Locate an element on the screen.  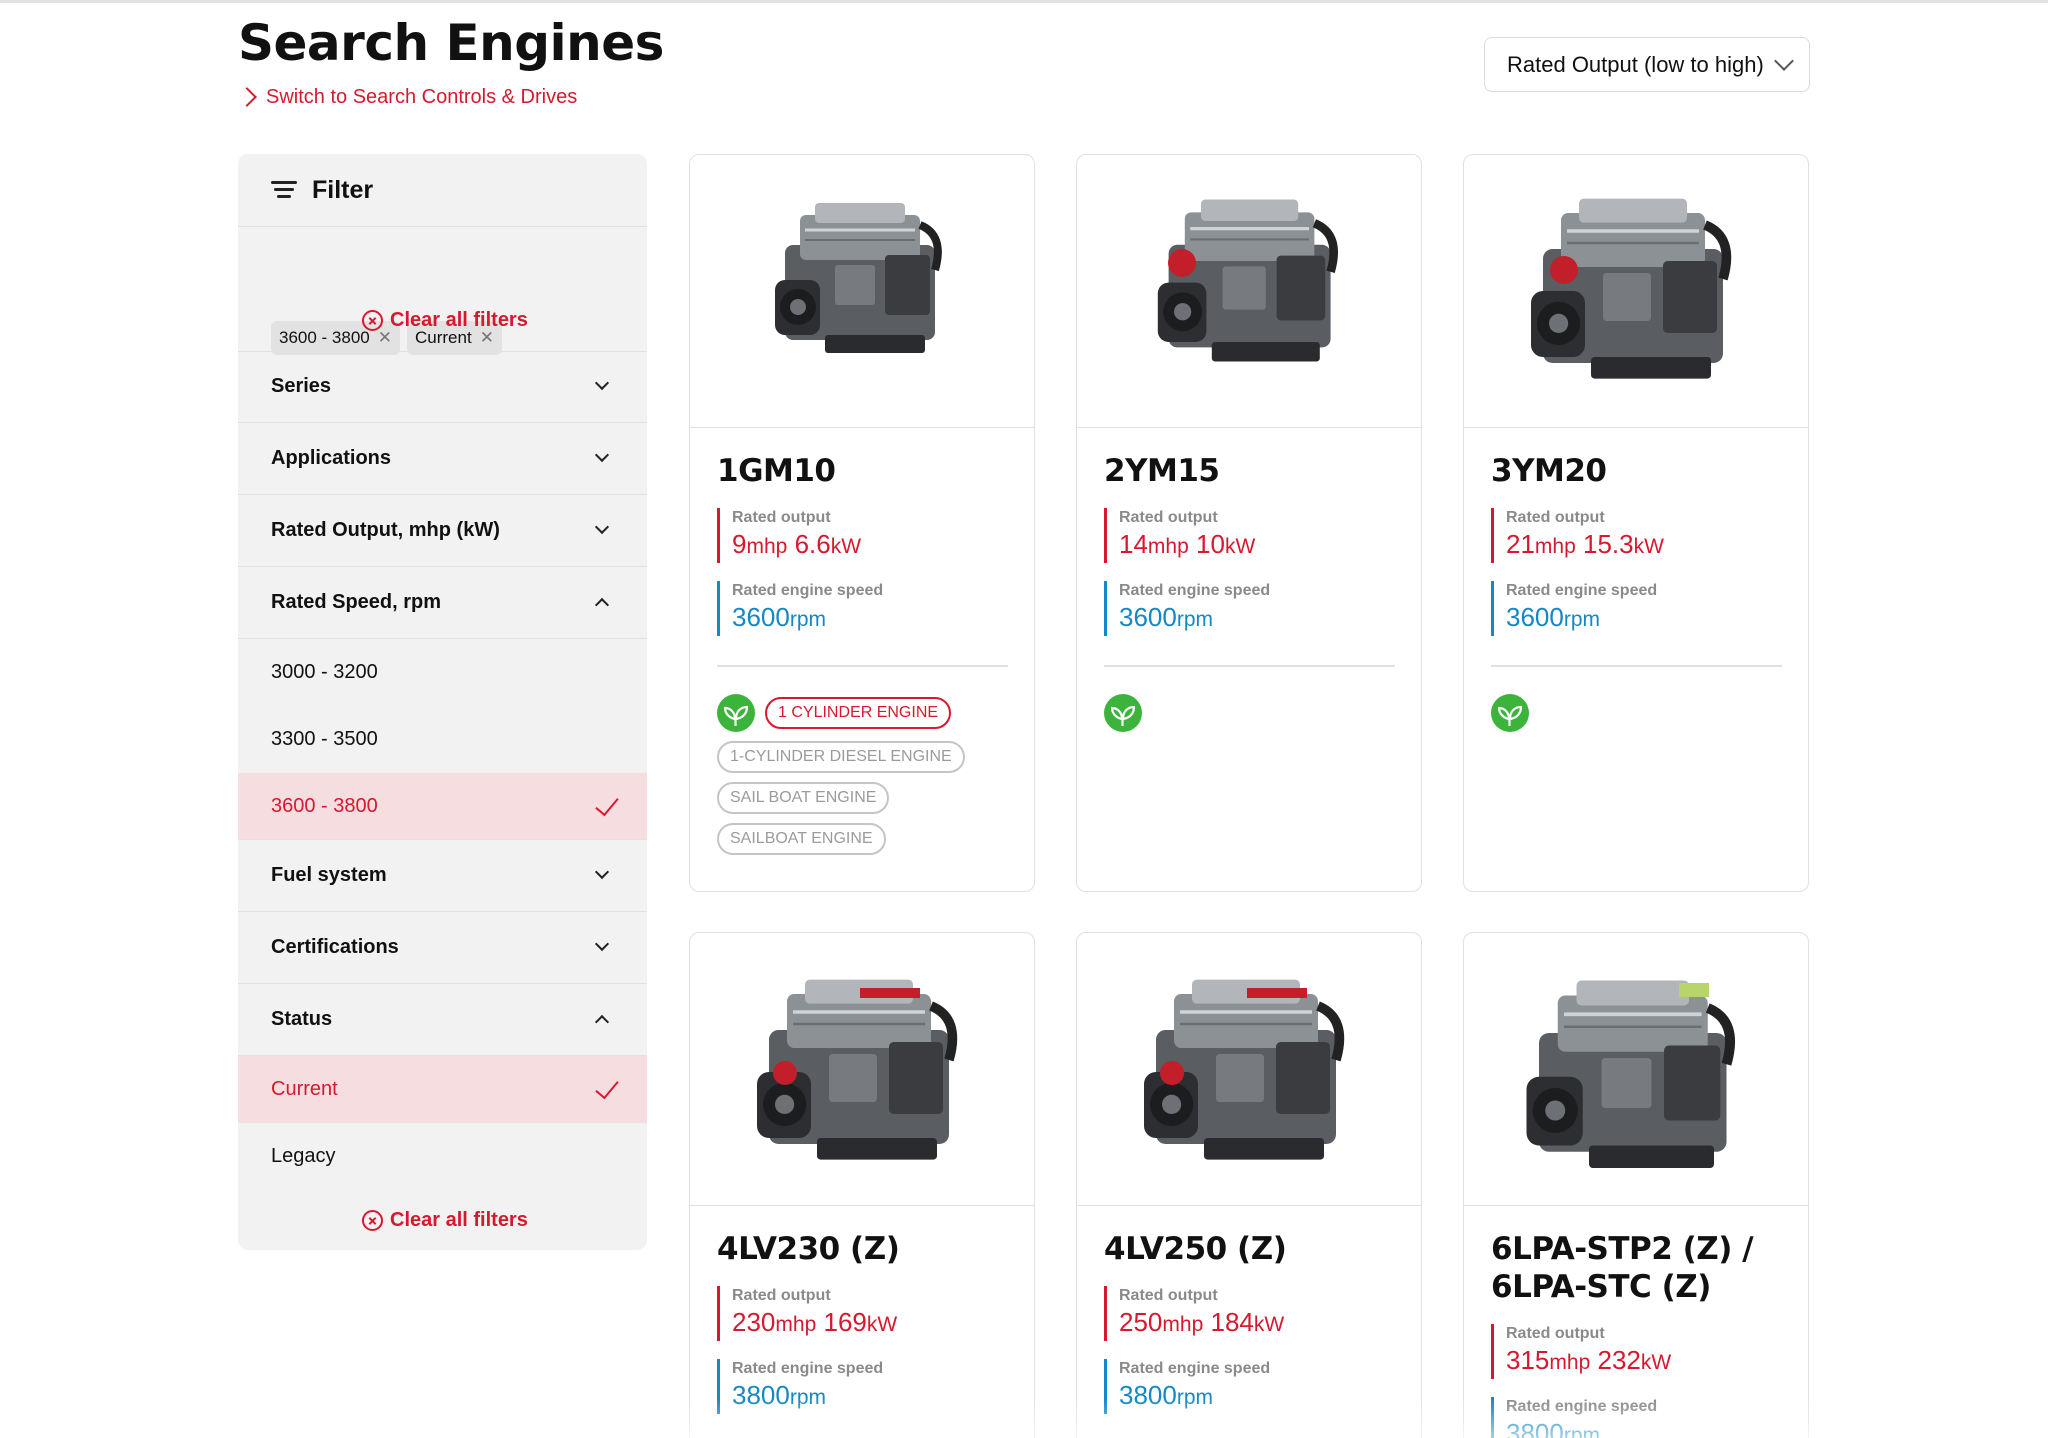
rpm-value: 3800 is located at coordinates (1148, 1395).